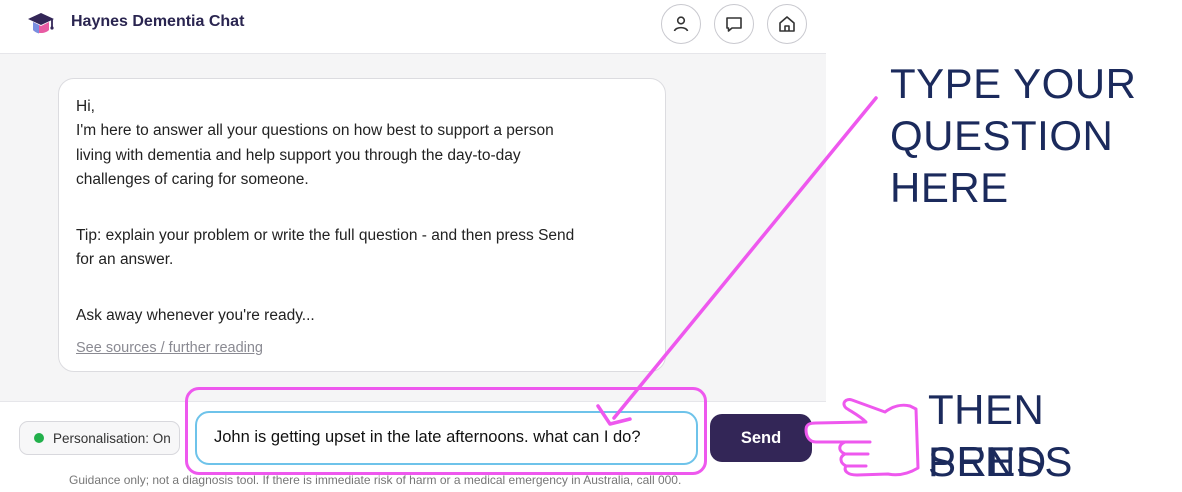 The height and width of the screenshot is (492, 1182). Describe the element at coordinates (446, 431) in the screenshot. I see `input-highlight-box` at that location.